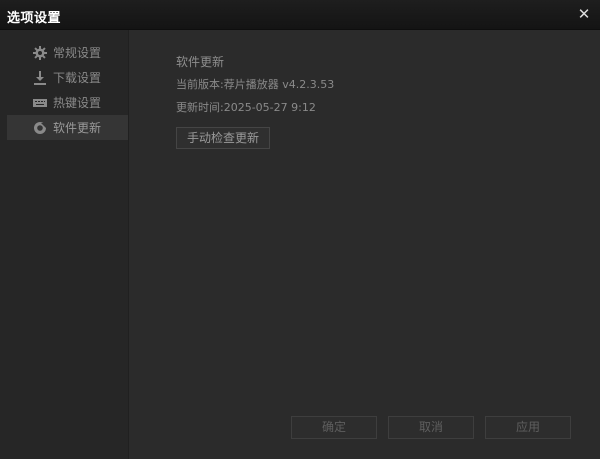 This screenshot has height=459, width=600. Describe the element at coordinates (40, 53) in the screenshot. I see `gear-icon` at that location.